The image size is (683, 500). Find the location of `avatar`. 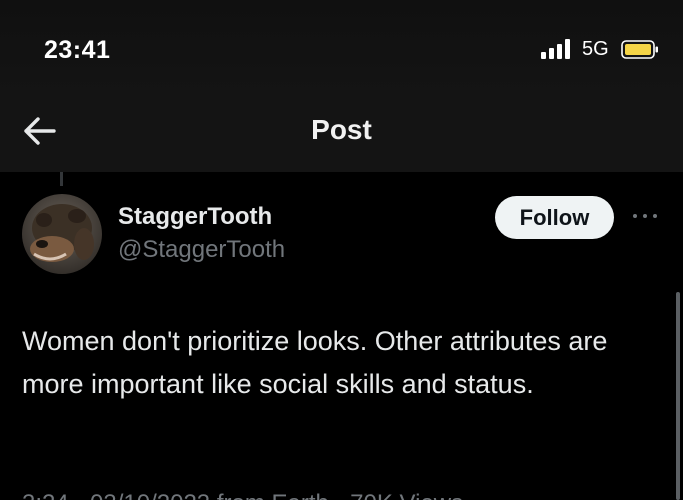

avatar is located at coordinates (62, 234).